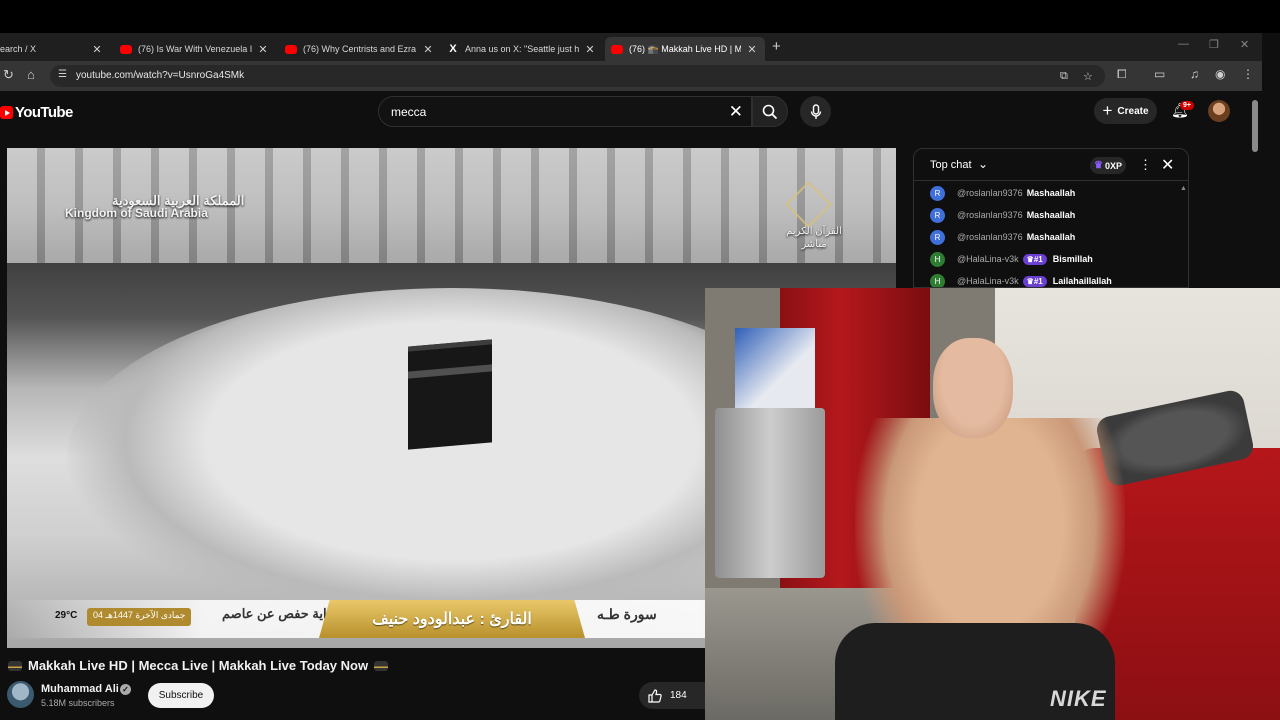 The width and height of the screenshot is (1280, 720). Describe the element at coordinates (360, 49) in the screenshot. I see `browser-tab: (76) Why Centrists and Ezra Kle ✕` at that location.